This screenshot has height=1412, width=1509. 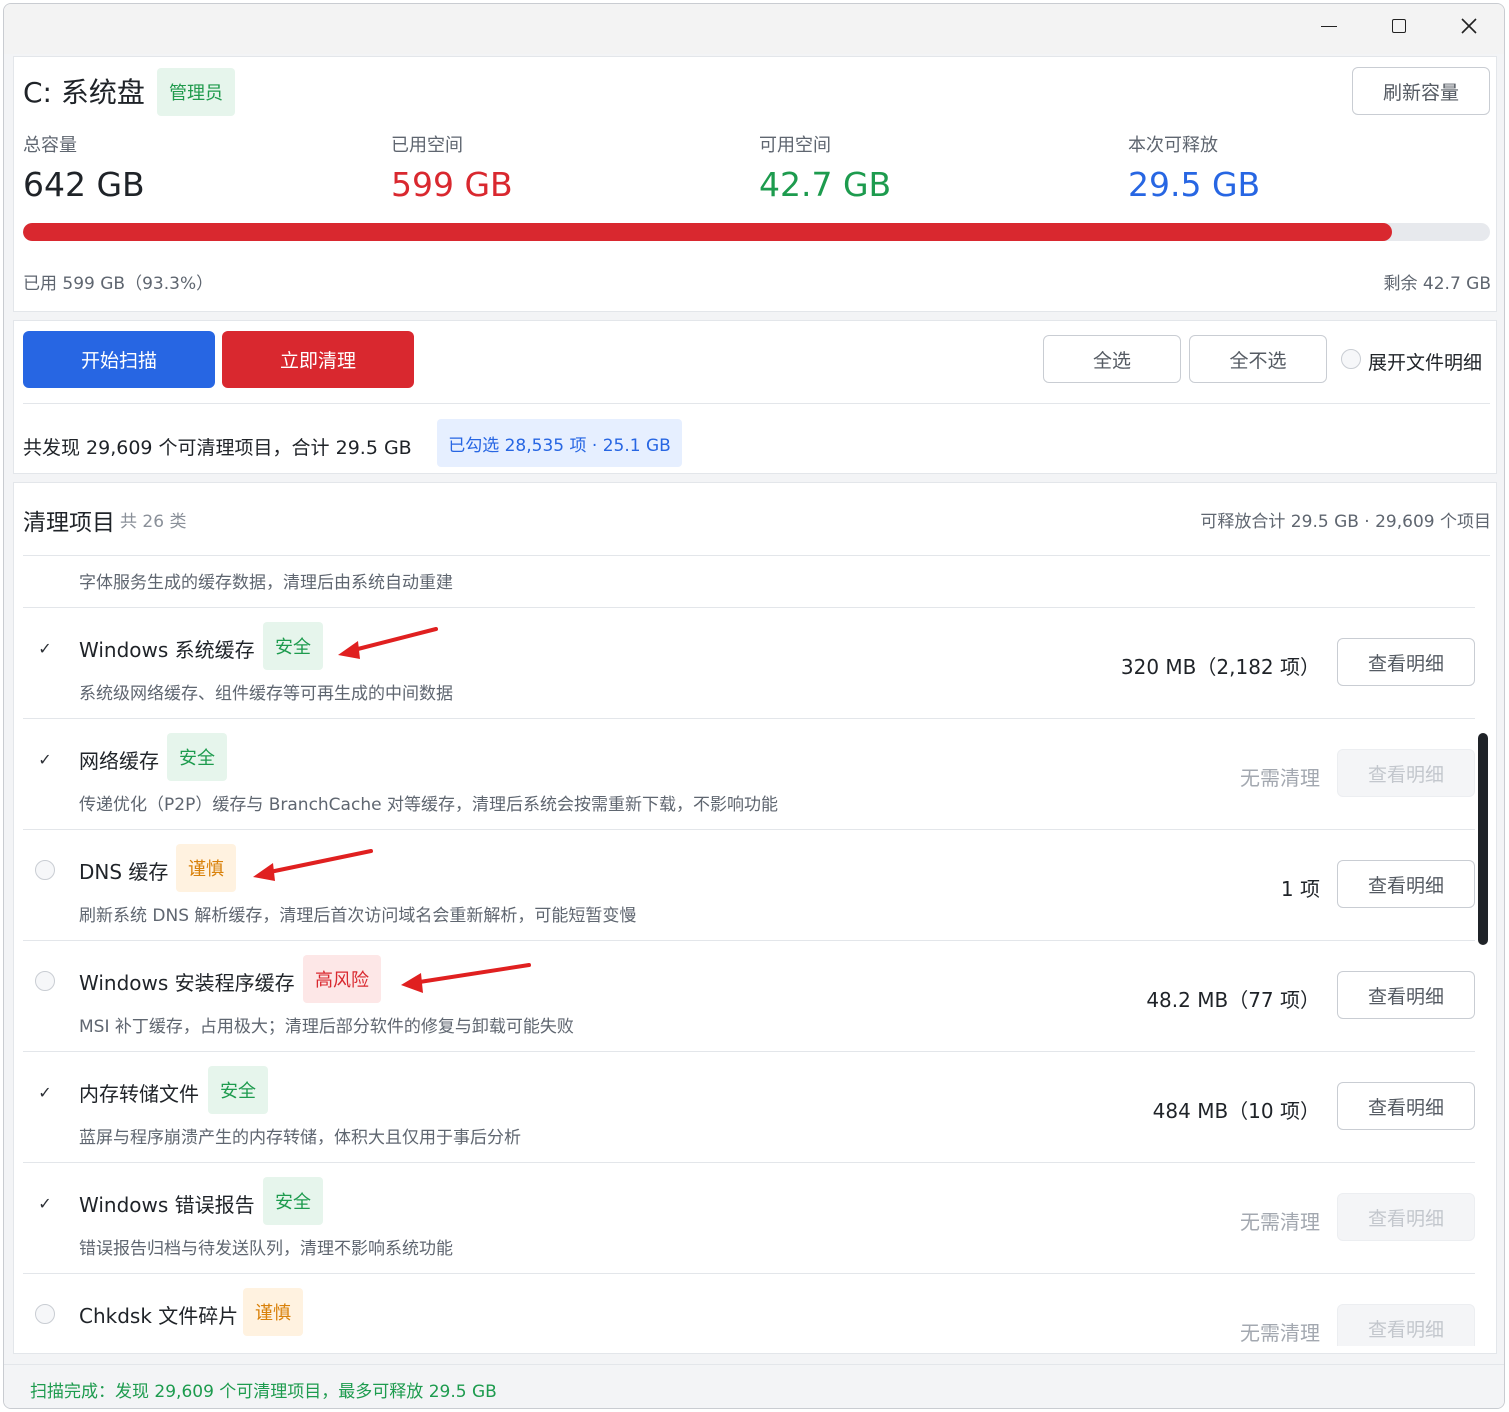 What do you see at coordinates (1220, 667) in the screenshot?
I see `item-size: 320 MB（2,182 项）` at bounding box center [1220, 667].